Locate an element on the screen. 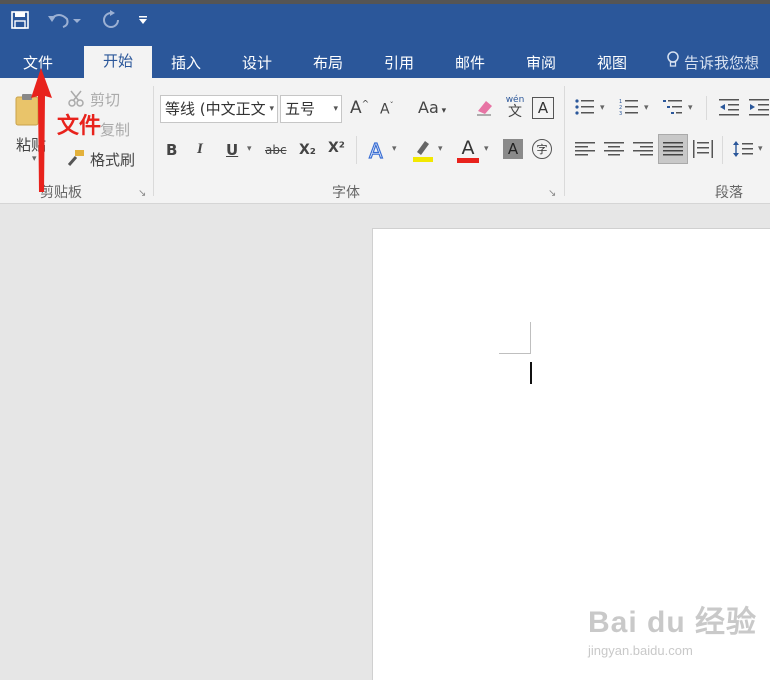 This screenshot has height=680, width=770. align-left-icon is located at coordinates (585, 149).